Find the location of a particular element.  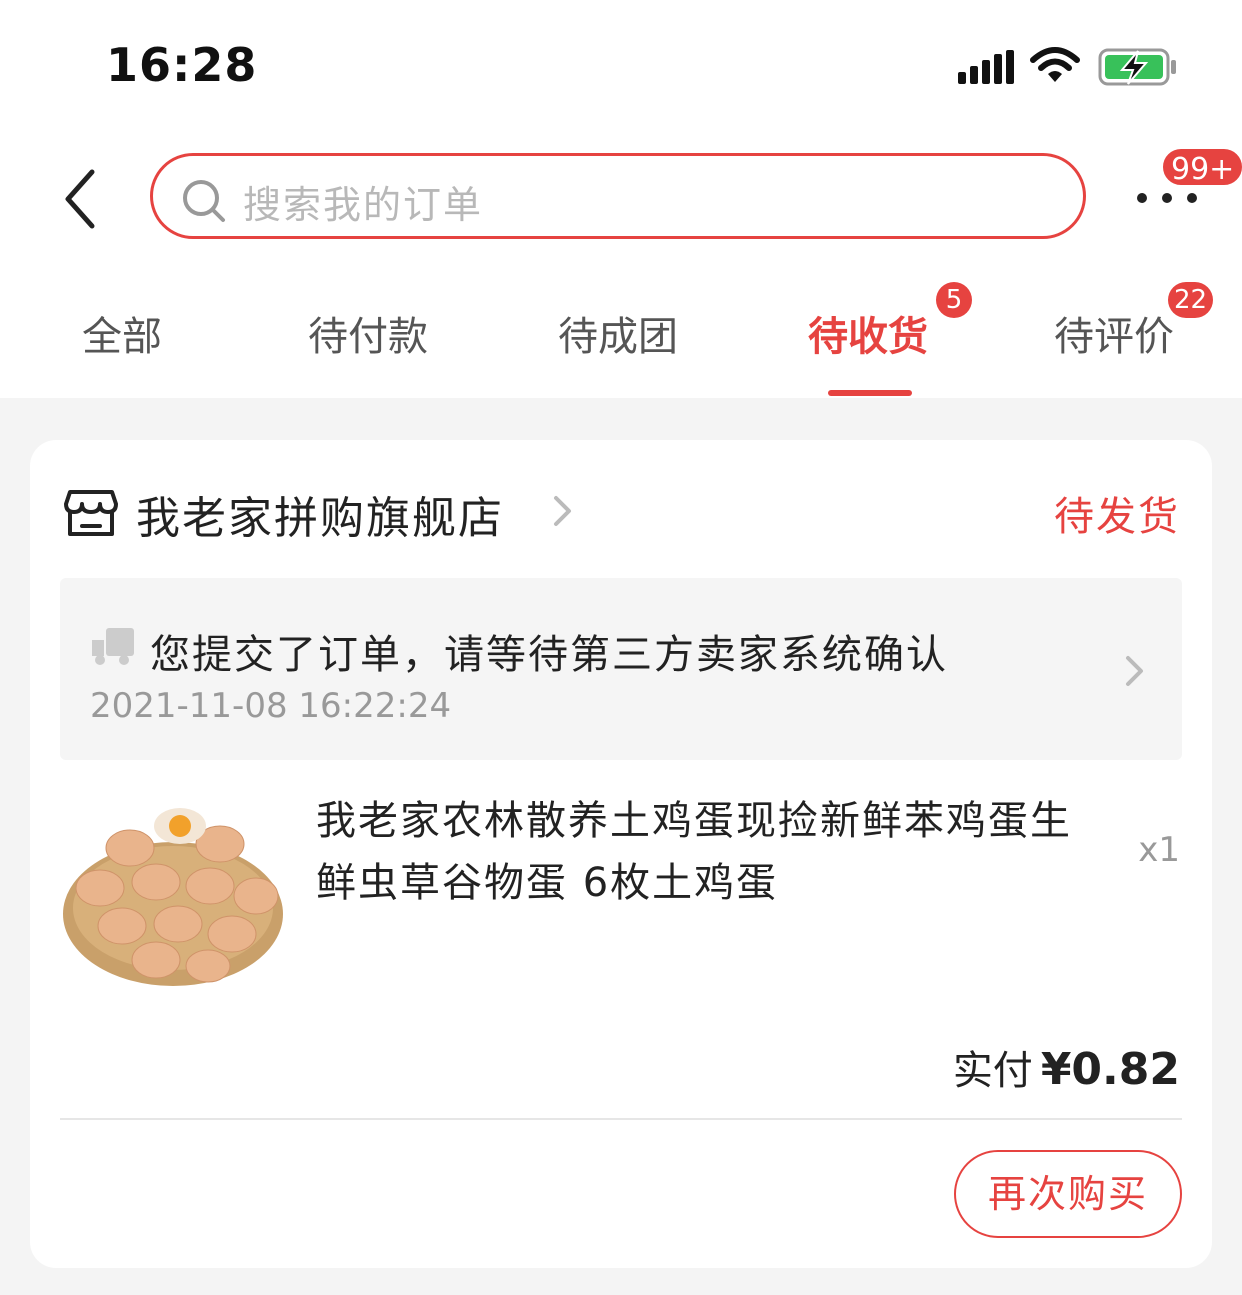

search-icon is located at coordinates (204, 201).